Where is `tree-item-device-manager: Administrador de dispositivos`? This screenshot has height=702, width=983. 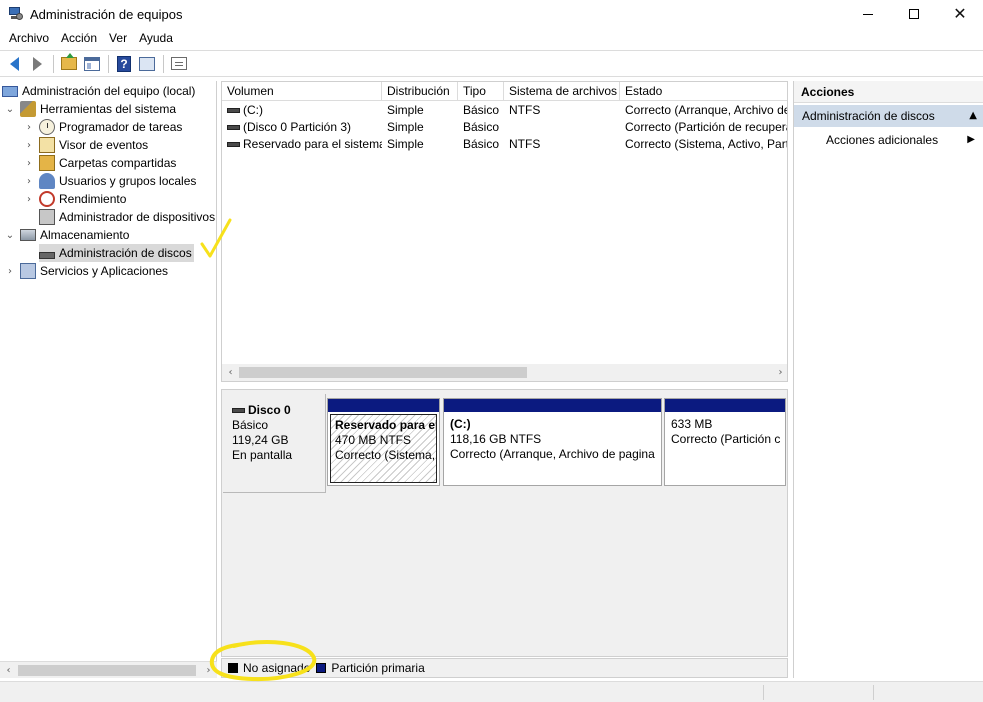 tree-item-device-manager: Administrador de dispositivos is located at coordinates (127, 217).